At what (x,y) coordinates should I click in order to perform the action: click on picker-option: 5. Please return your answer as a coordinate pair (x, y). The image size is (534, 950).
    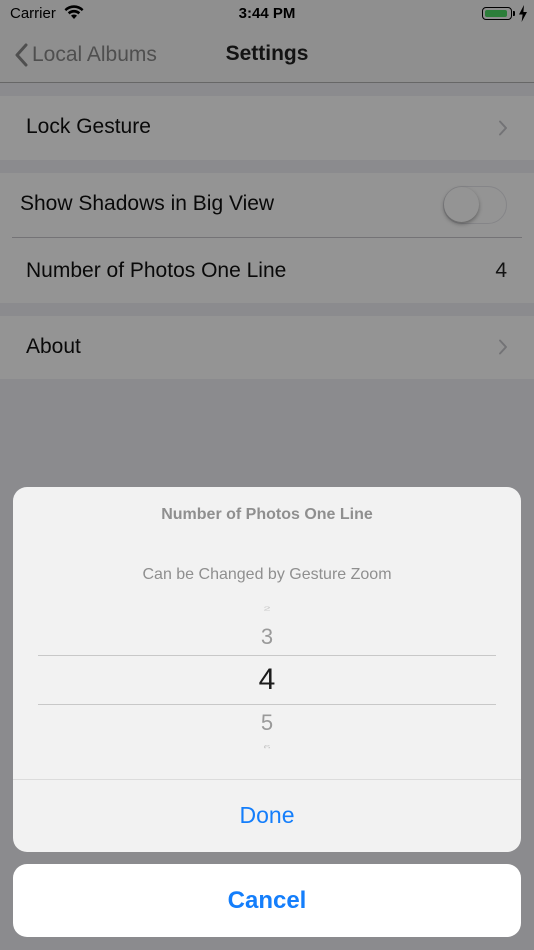
    Looking at the image, I should click on (267, 723).